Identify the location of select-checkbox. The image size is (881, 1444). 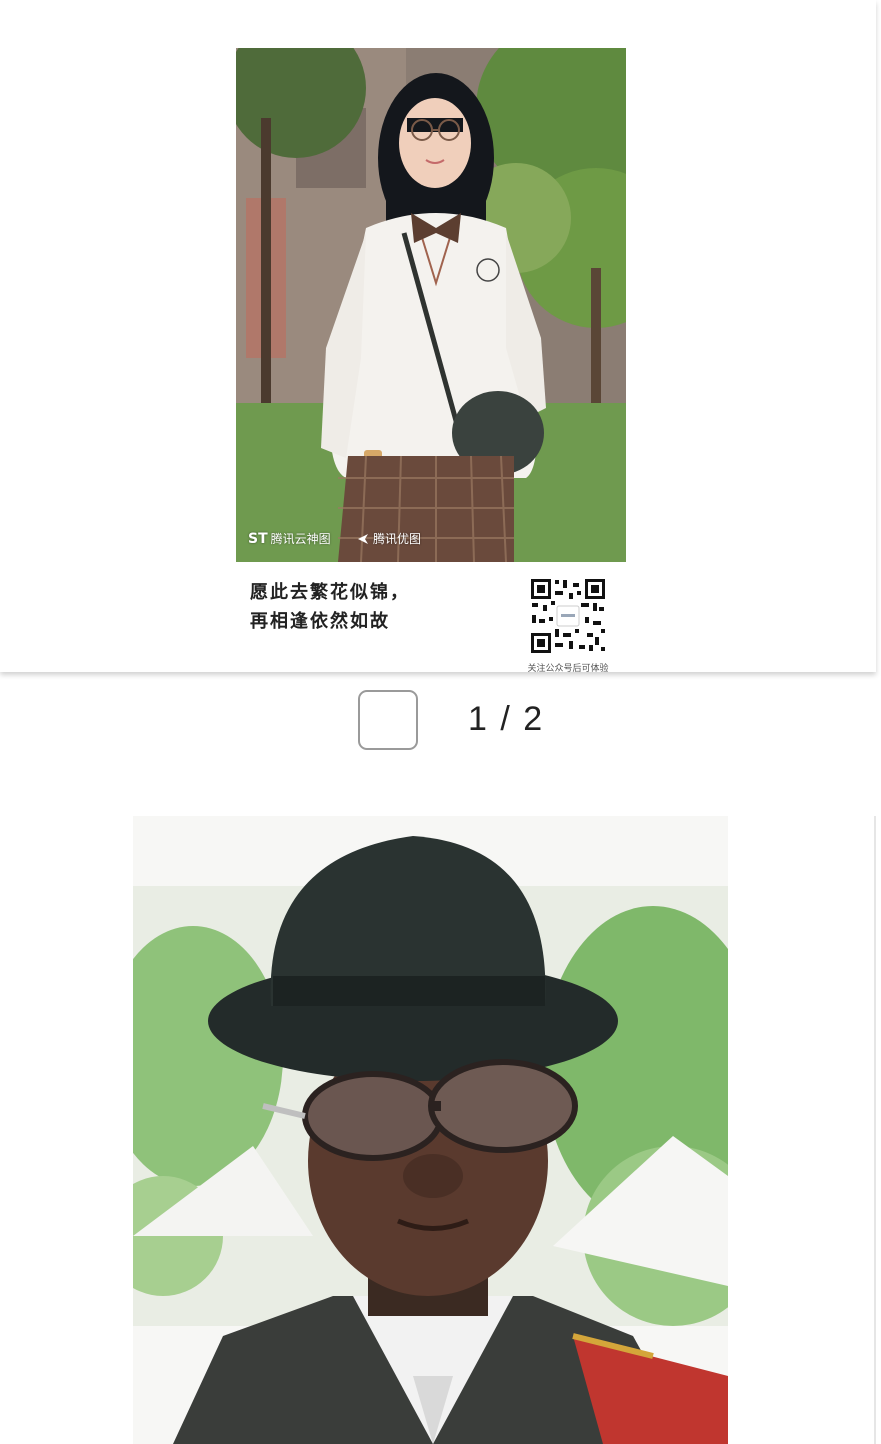
(388, 720).